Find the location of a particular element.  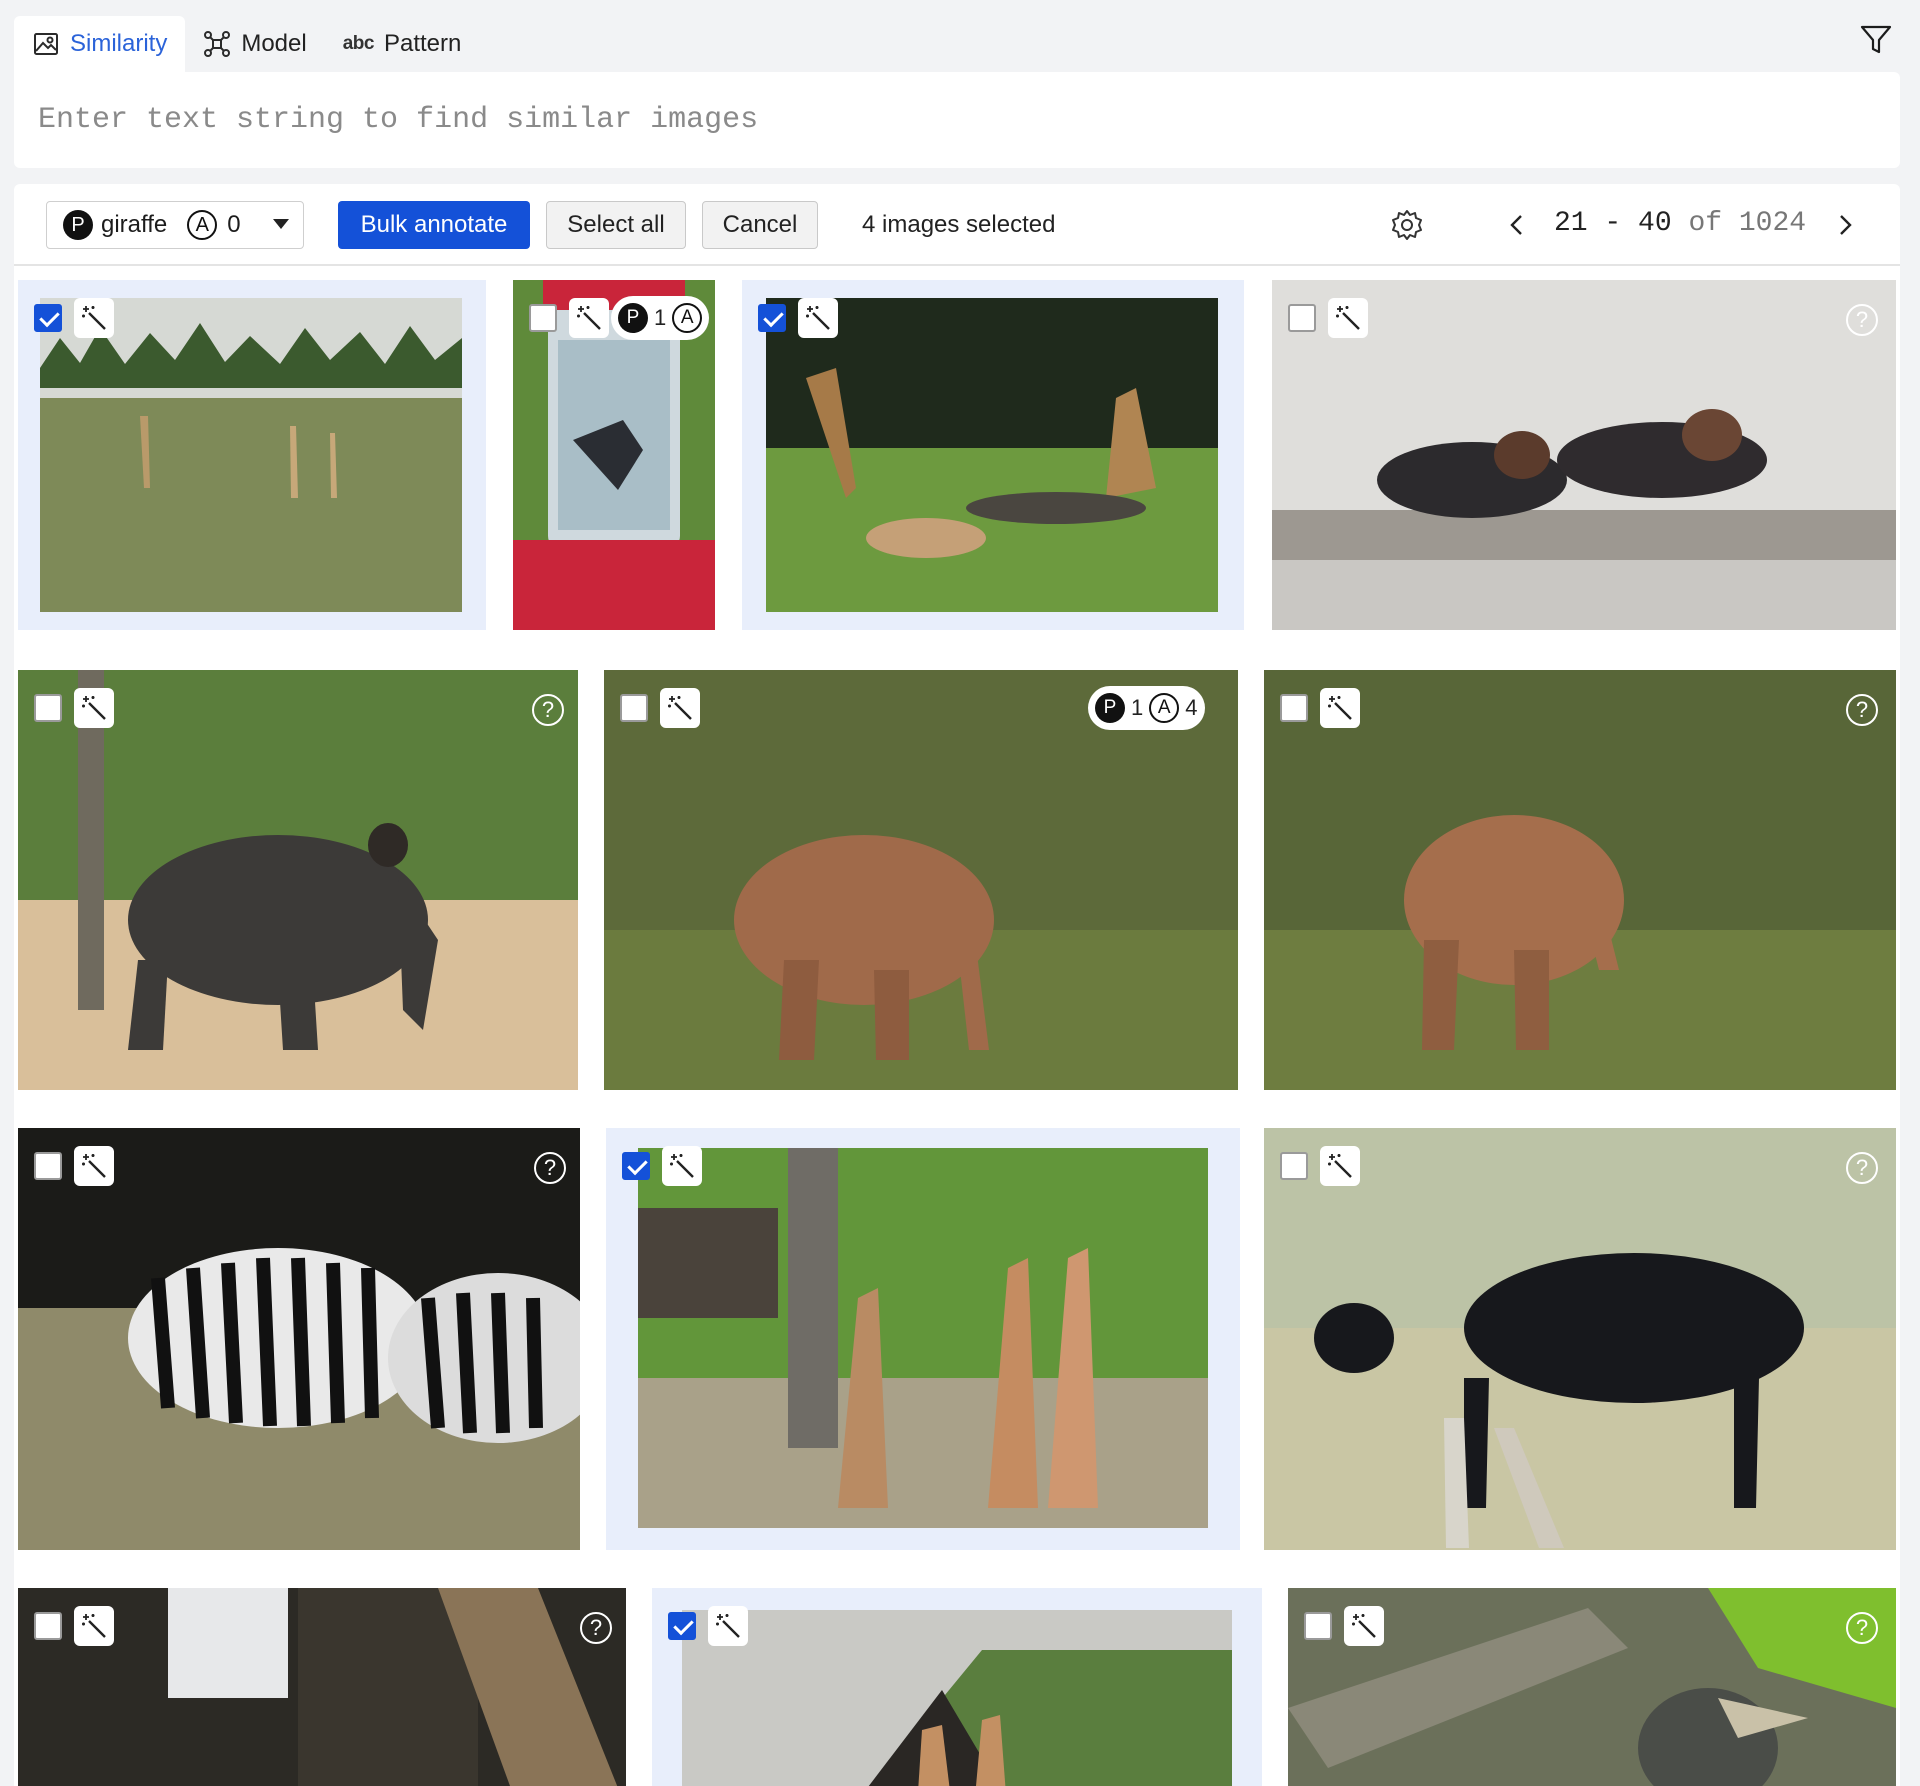

image-card: P 1 A 4 is located at coordinates (921, 880).